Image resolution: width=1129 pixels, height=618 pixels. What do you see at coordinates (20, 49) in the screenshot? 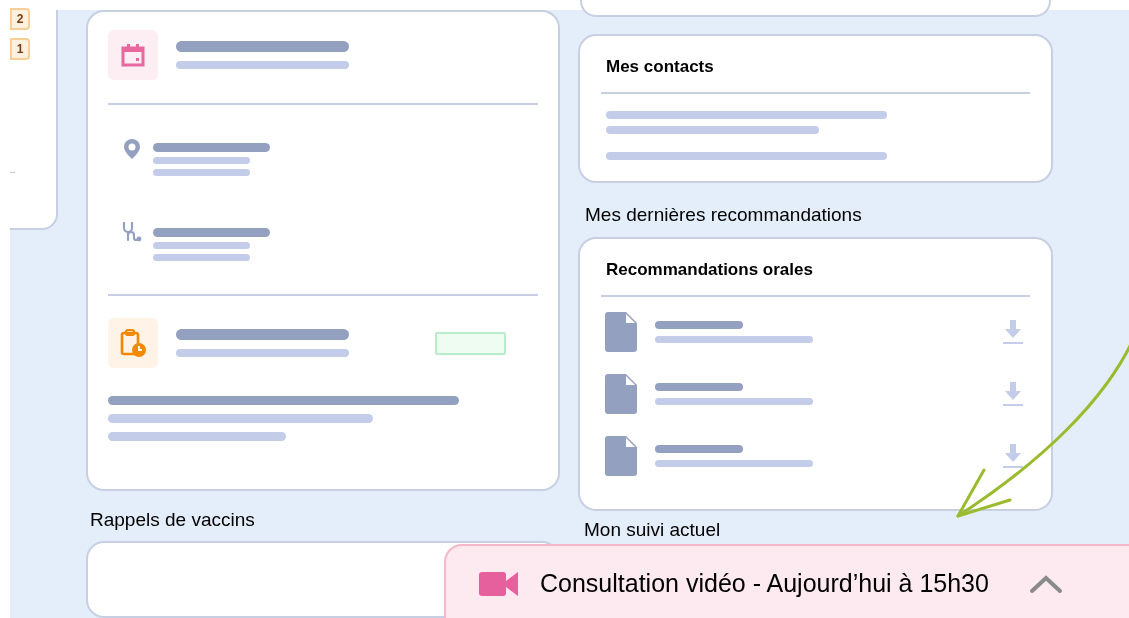
I see `count-badge: 1` at bounding box center [20, 49].